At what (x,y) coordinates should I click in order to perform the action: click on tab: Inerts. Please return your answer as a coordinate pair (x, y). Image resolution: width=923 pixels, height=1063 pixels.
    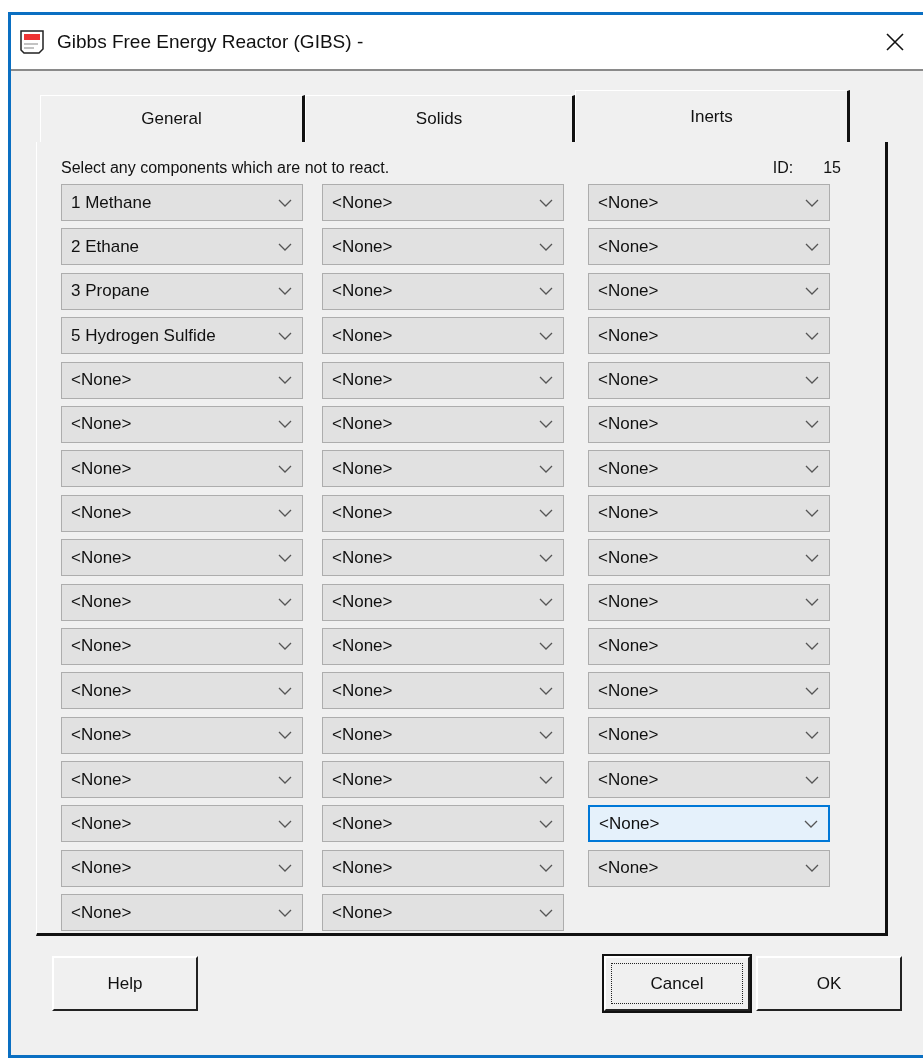
    Looking at the image, I should click on (712, 116).